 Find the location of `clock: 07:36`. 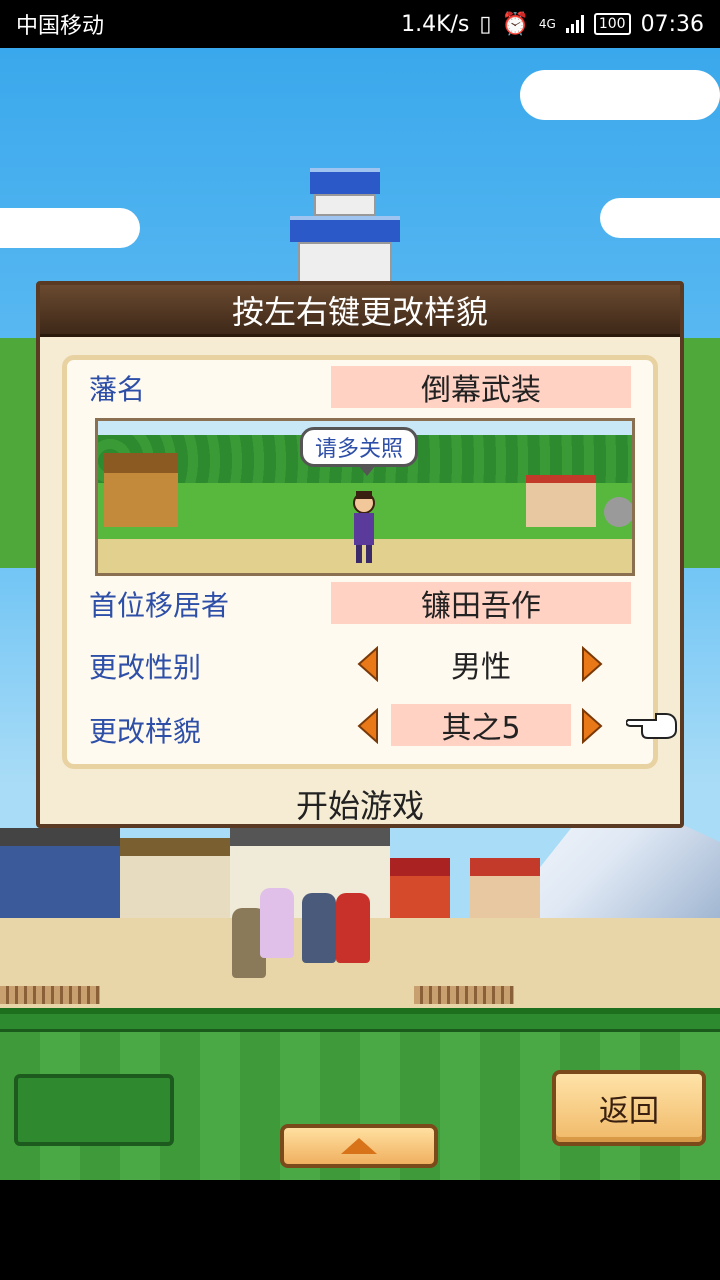

clock: 07:36 is located at coordinates (672, 24).